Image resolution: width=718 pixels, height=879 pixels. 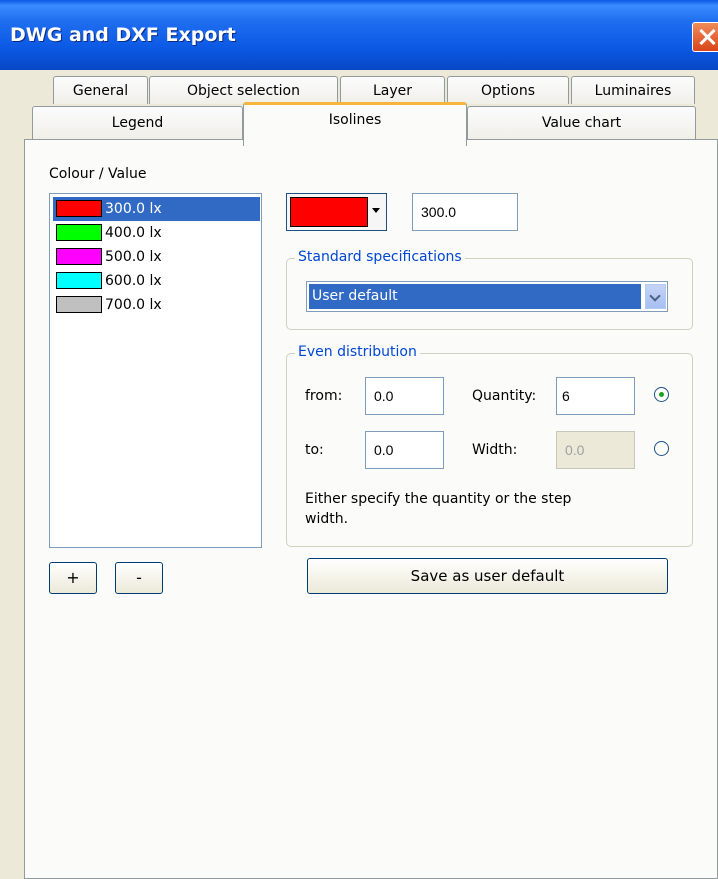 What do you see at coordinates (404, 450) in the screenshot?
I see `to-input` at bounding box center [404, 450].